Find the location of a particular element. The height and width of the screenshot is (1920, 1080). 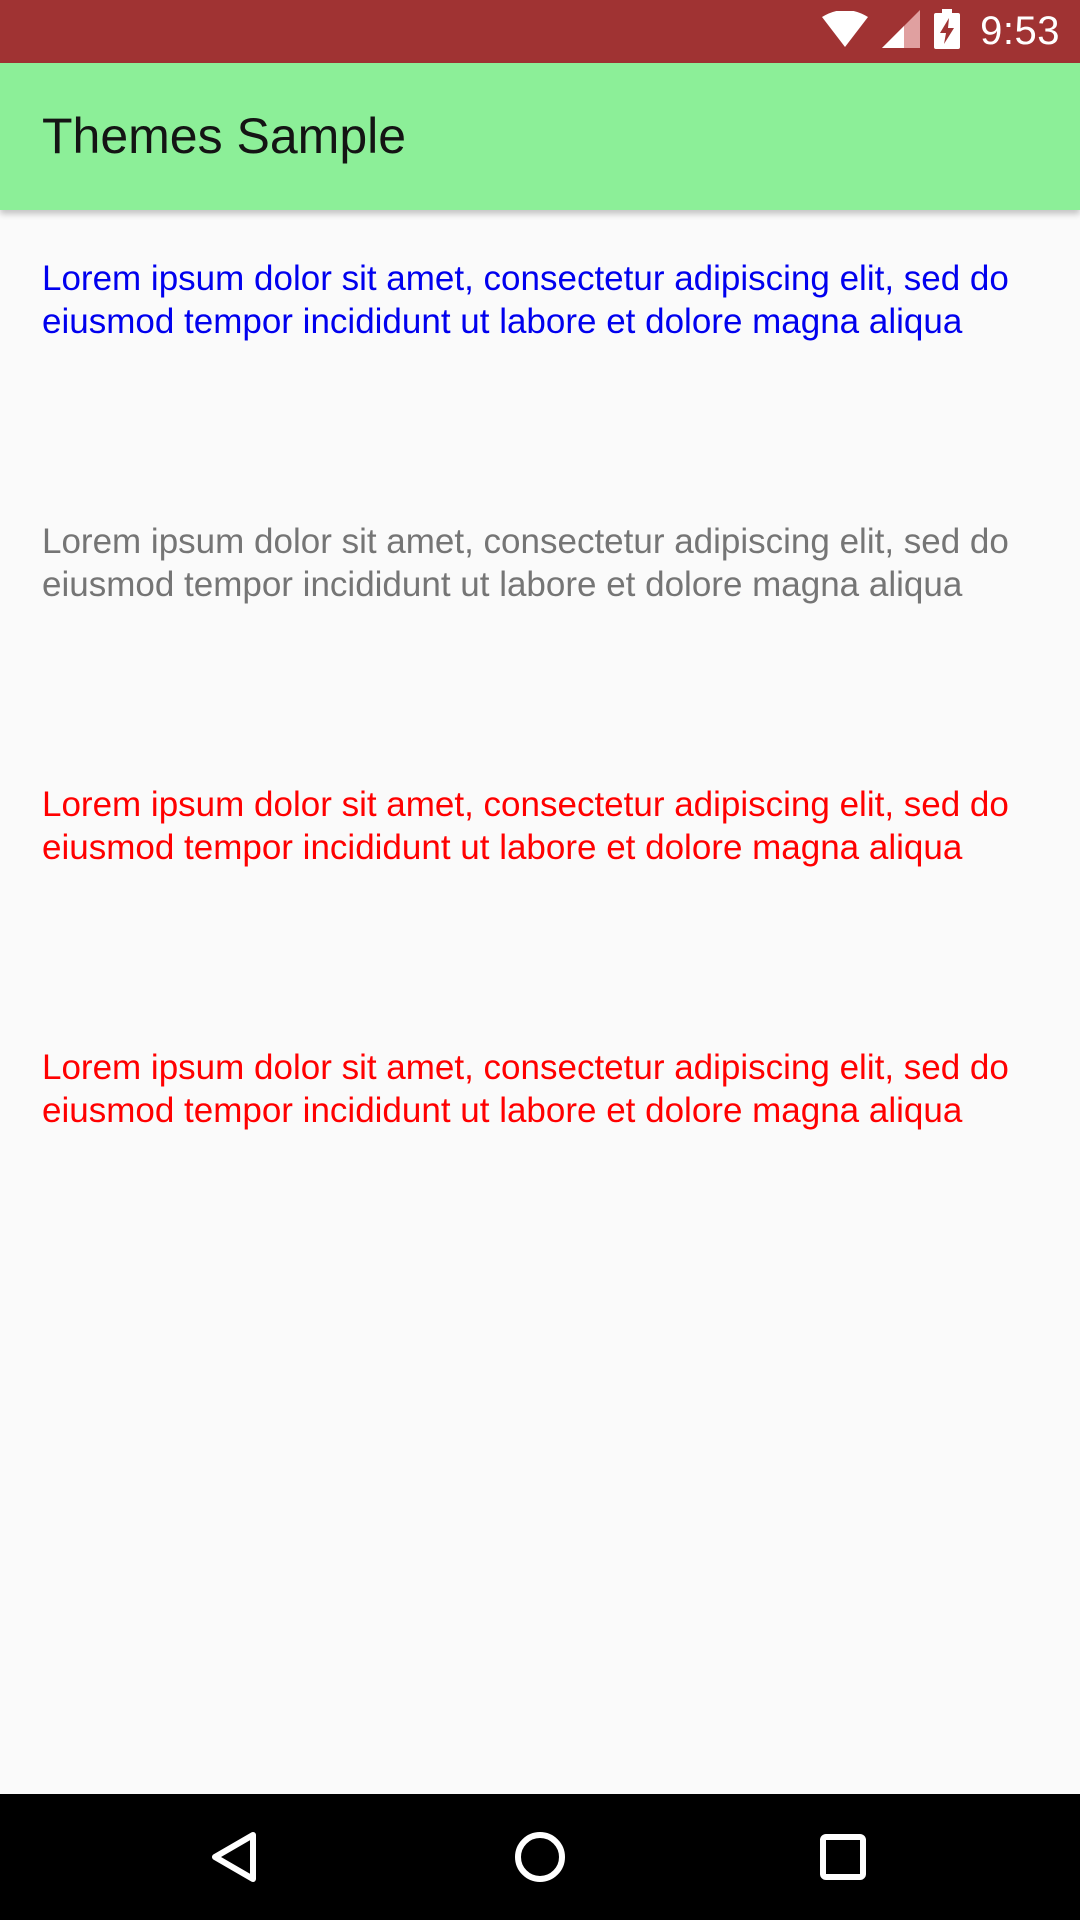

recents-icon is located at coordinates (843, 1857).